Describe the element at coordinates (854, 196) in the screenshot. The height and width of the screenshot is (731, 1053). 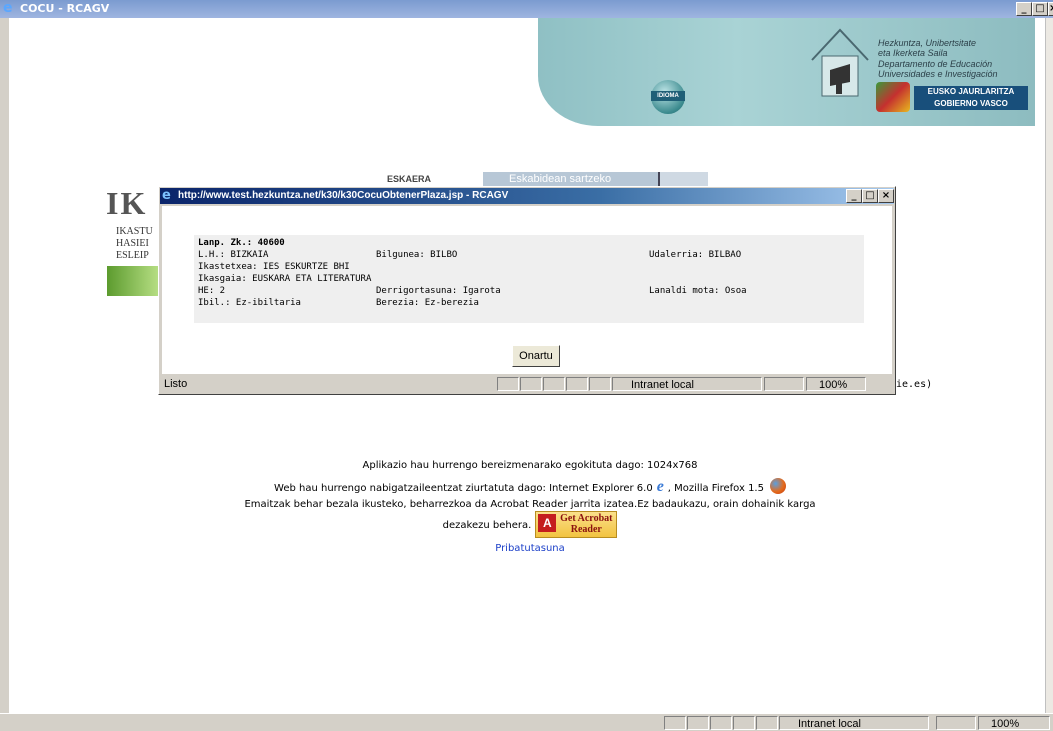
I see `popup-minimize-button: _` at that location.